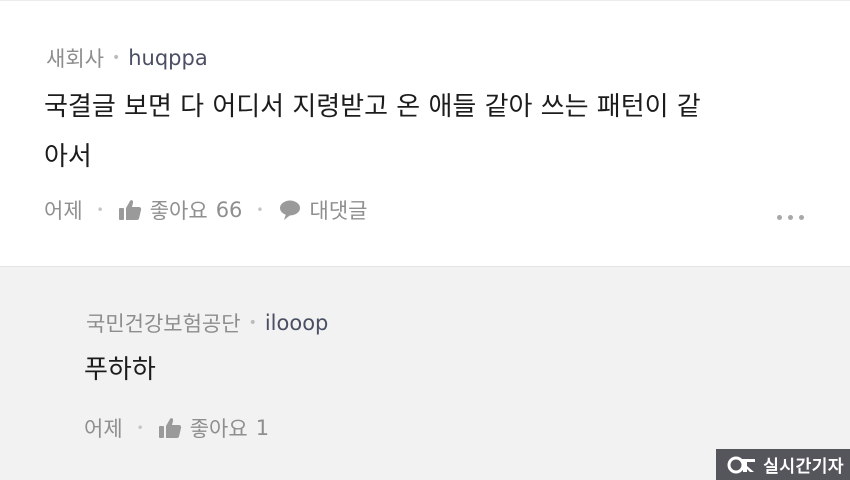 The width and height of the screenshot is (850, 480). What do you see at coordinates (75, 58) in the screenshot?
I see `comment-org: 새회사` at bounding box center [75, 58].